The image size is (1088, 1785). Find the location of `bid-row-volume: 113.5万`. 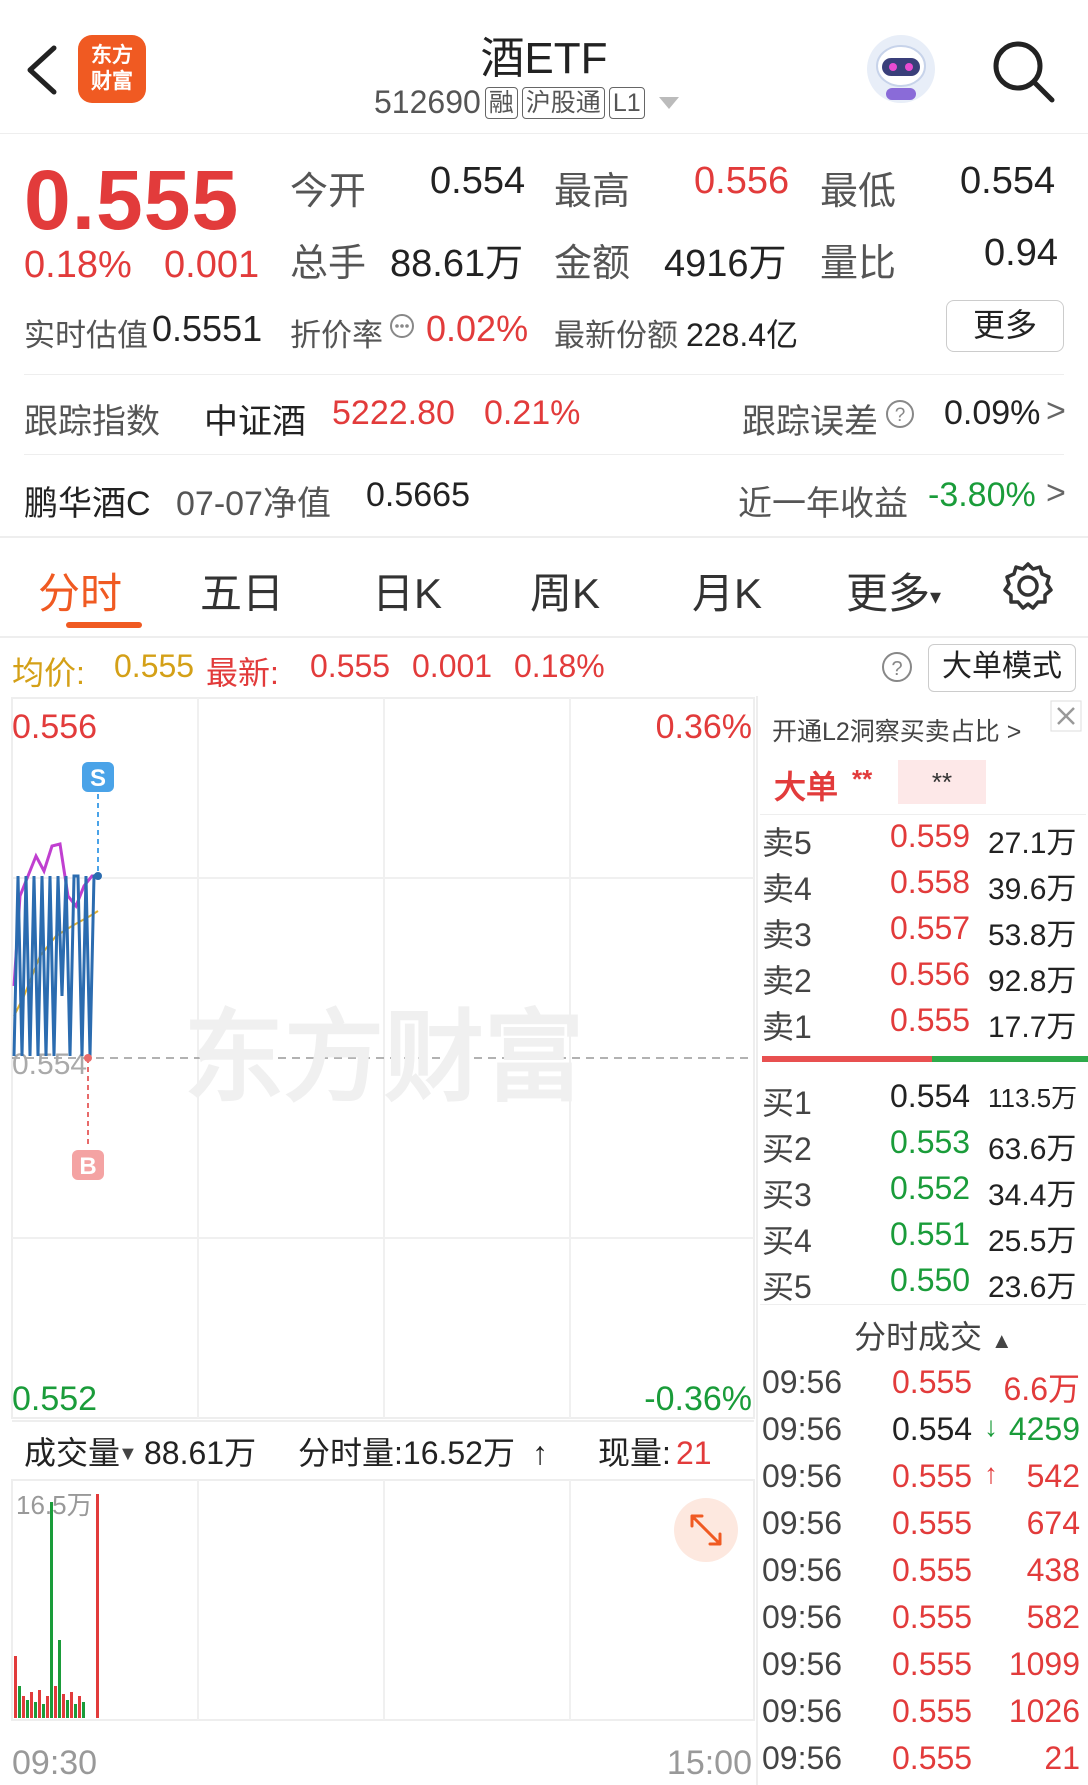

bid-row-volume: 113.5万 is located at coordinates (1033, 1098).